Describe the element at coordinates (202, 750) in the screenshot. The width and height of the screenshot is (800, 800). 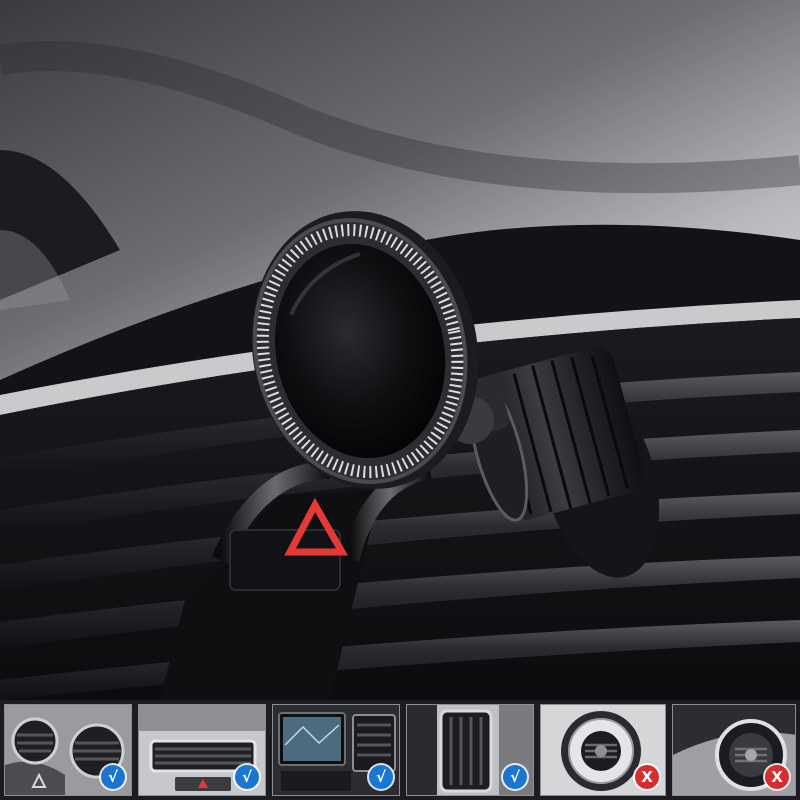
I see `thumbnail-horizontal-slot-vent: √` at that location.